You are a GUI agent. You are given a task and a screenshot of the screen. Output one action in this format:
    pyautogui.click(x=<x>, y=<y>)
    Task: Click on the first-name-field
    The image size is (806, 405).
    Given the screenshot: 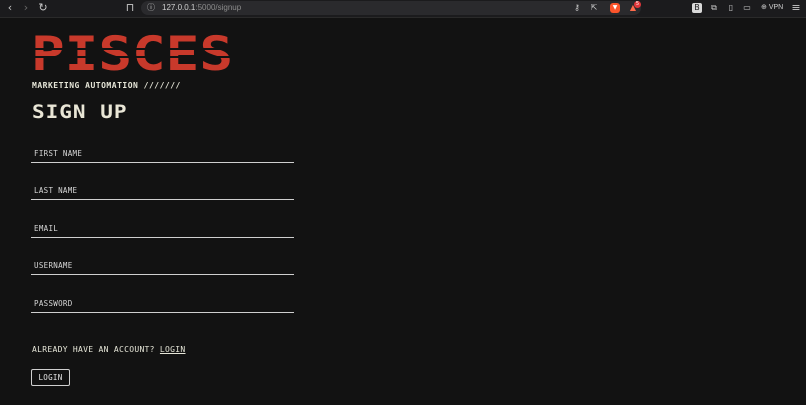 What is the action you would take?
    pyautogui.click(x=162, y=152)
    